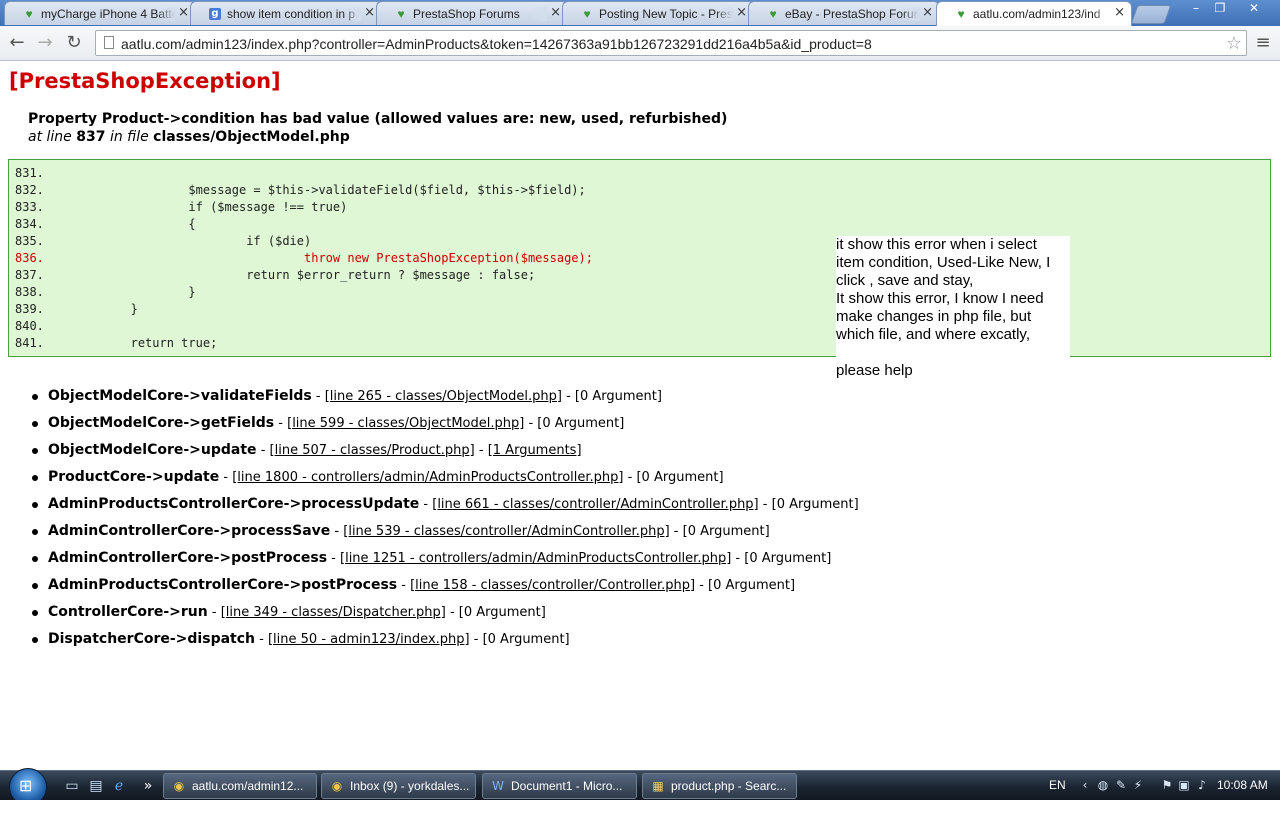  I want to click on code-line: 831., so click(29, 173).